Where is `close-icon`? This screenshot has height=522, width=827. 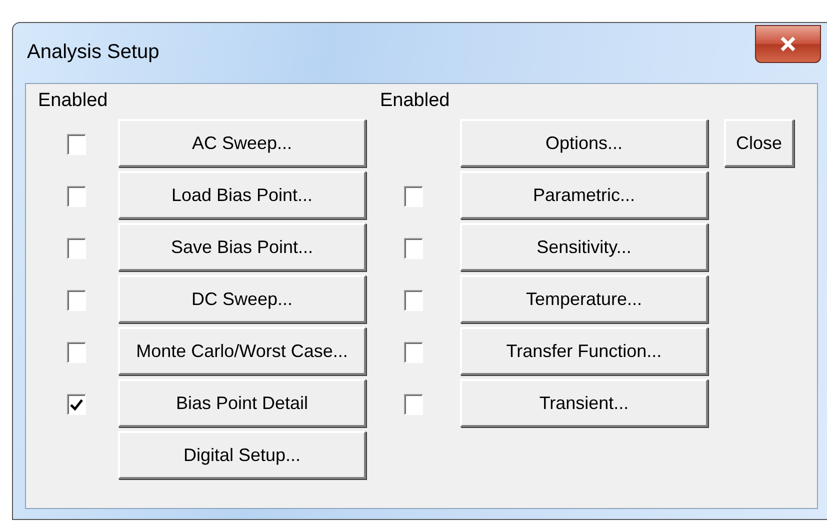 close-icon is located at coordinates (788, 44).